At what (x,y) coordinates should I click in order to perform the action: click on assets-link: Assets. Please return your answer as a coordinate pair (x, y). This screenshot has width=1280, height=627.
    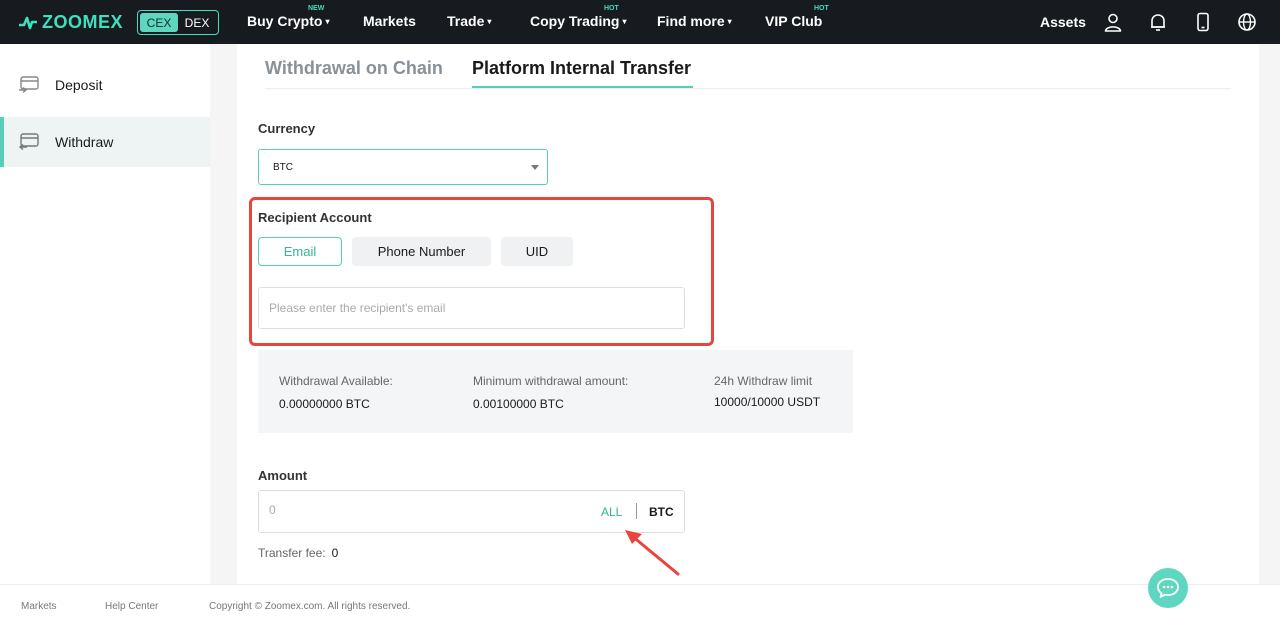
    Looking at the image, I should click on (1063, 22).